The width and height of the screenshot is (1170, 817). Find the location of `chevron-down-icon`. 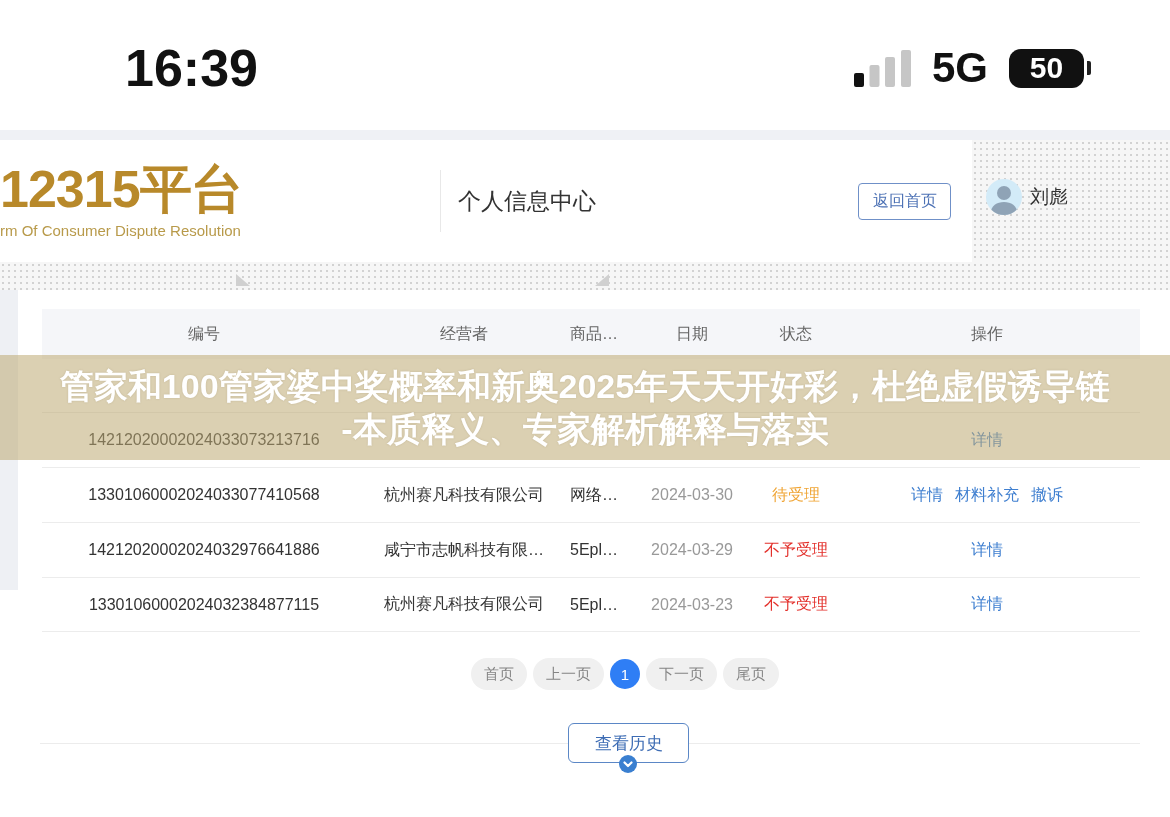

chevron-down-icon is located at coordinates (628, 764).